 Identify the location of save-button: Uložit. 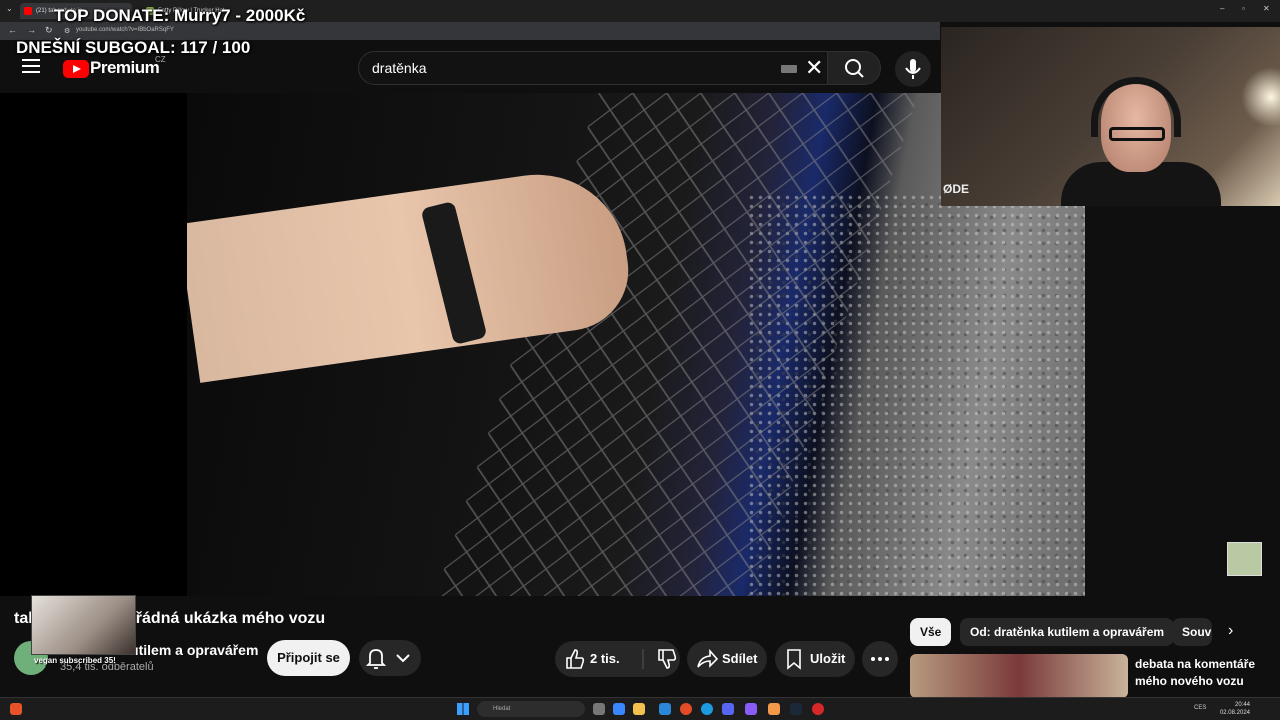
(815, 659).